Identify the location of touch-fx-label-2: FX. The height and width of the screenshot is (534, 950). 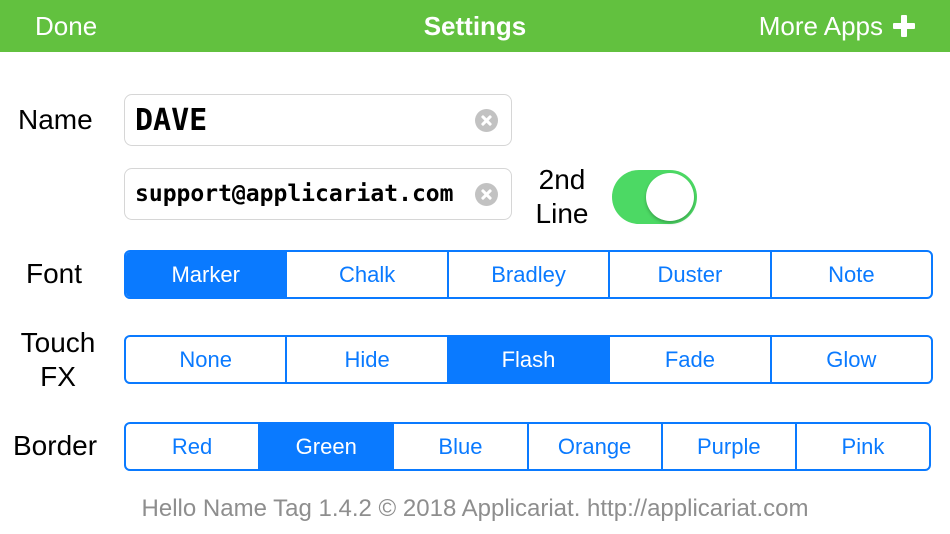
(58, 376).